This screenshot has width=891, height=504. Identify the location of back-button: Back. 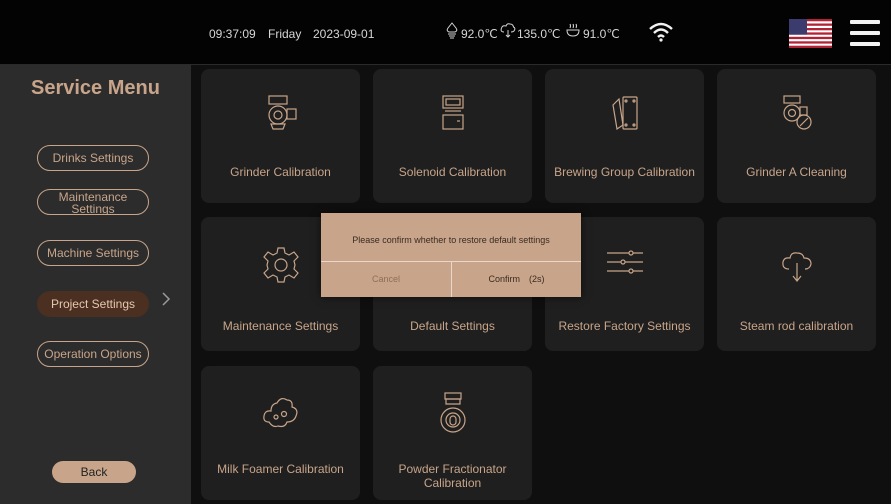
(94, 472).